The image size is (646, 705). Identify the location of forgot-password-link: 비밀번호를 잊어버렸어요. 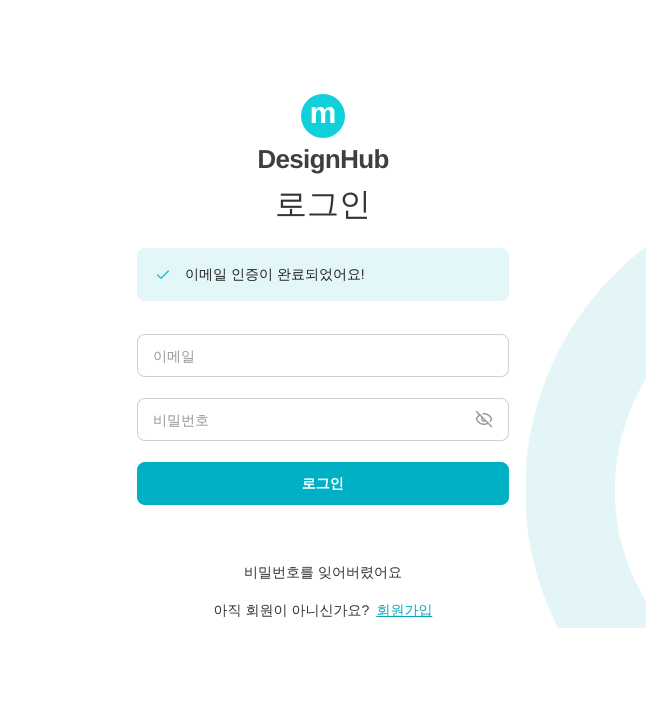
(323, 572).